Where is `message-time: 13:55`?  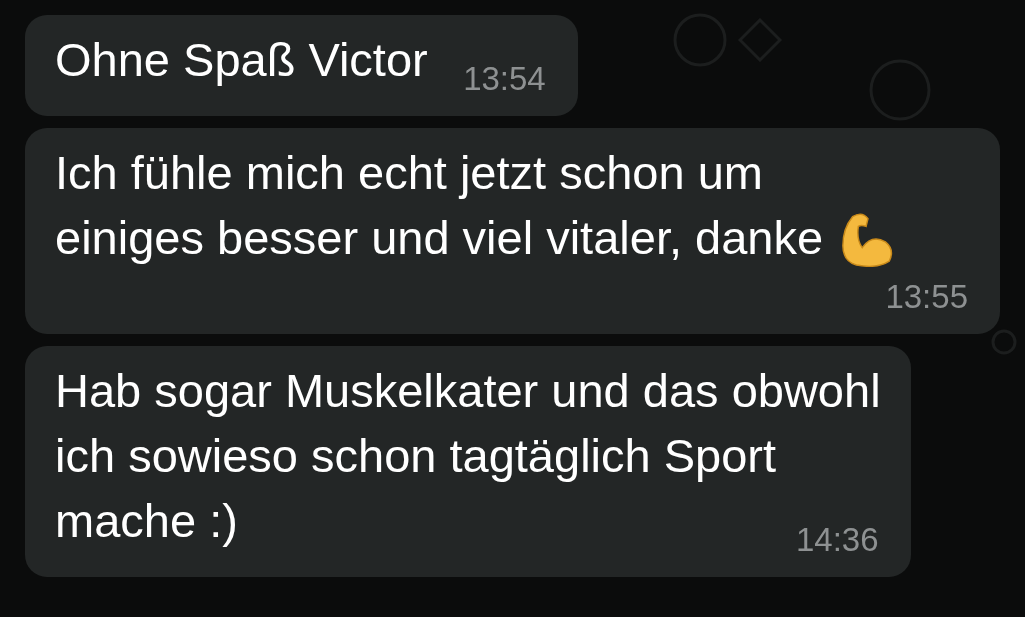
message-time: 13:55 is located at coordinates (926, 297).